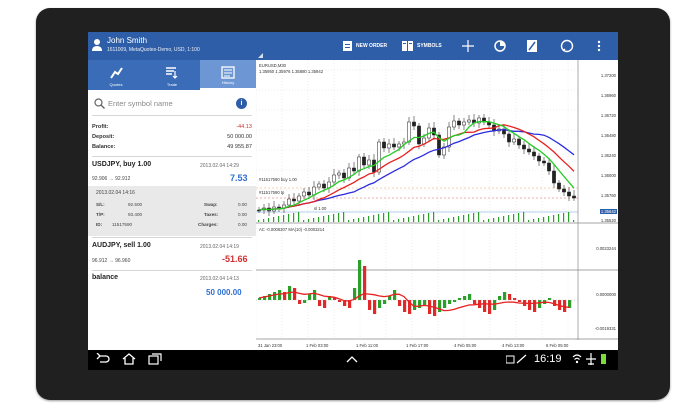 Image resolution: width=700 pixels, height=415 pixels. I want to click on symbols-label: SYMBOLS, so click(429, 46).